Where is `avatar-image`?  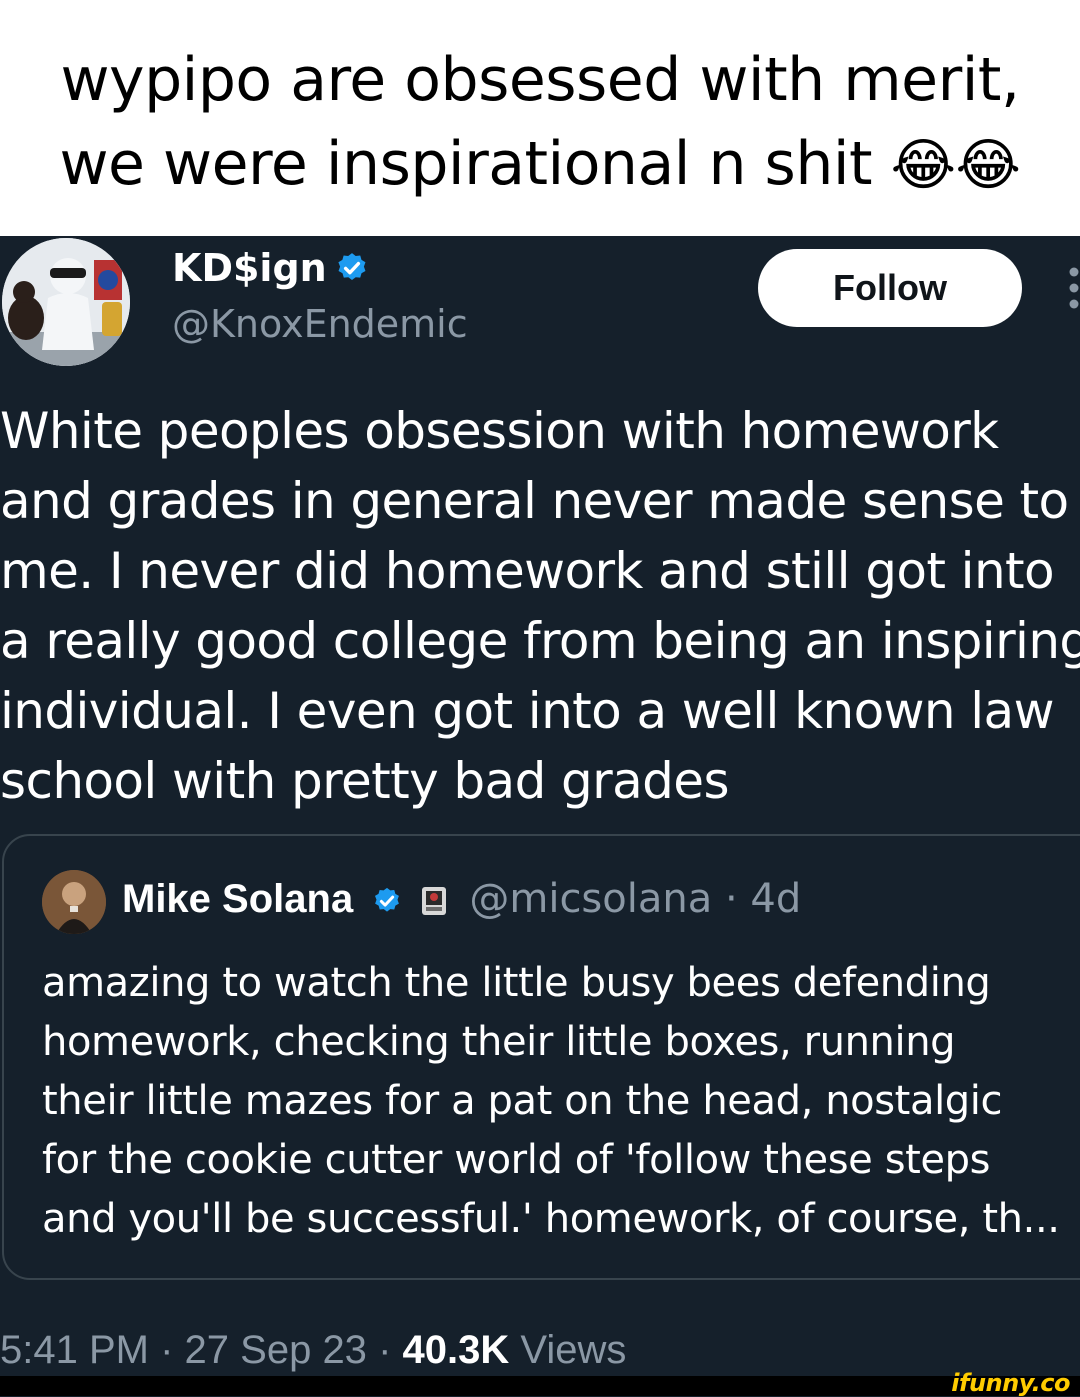
avatar-image is located at coordinates (66, 302).